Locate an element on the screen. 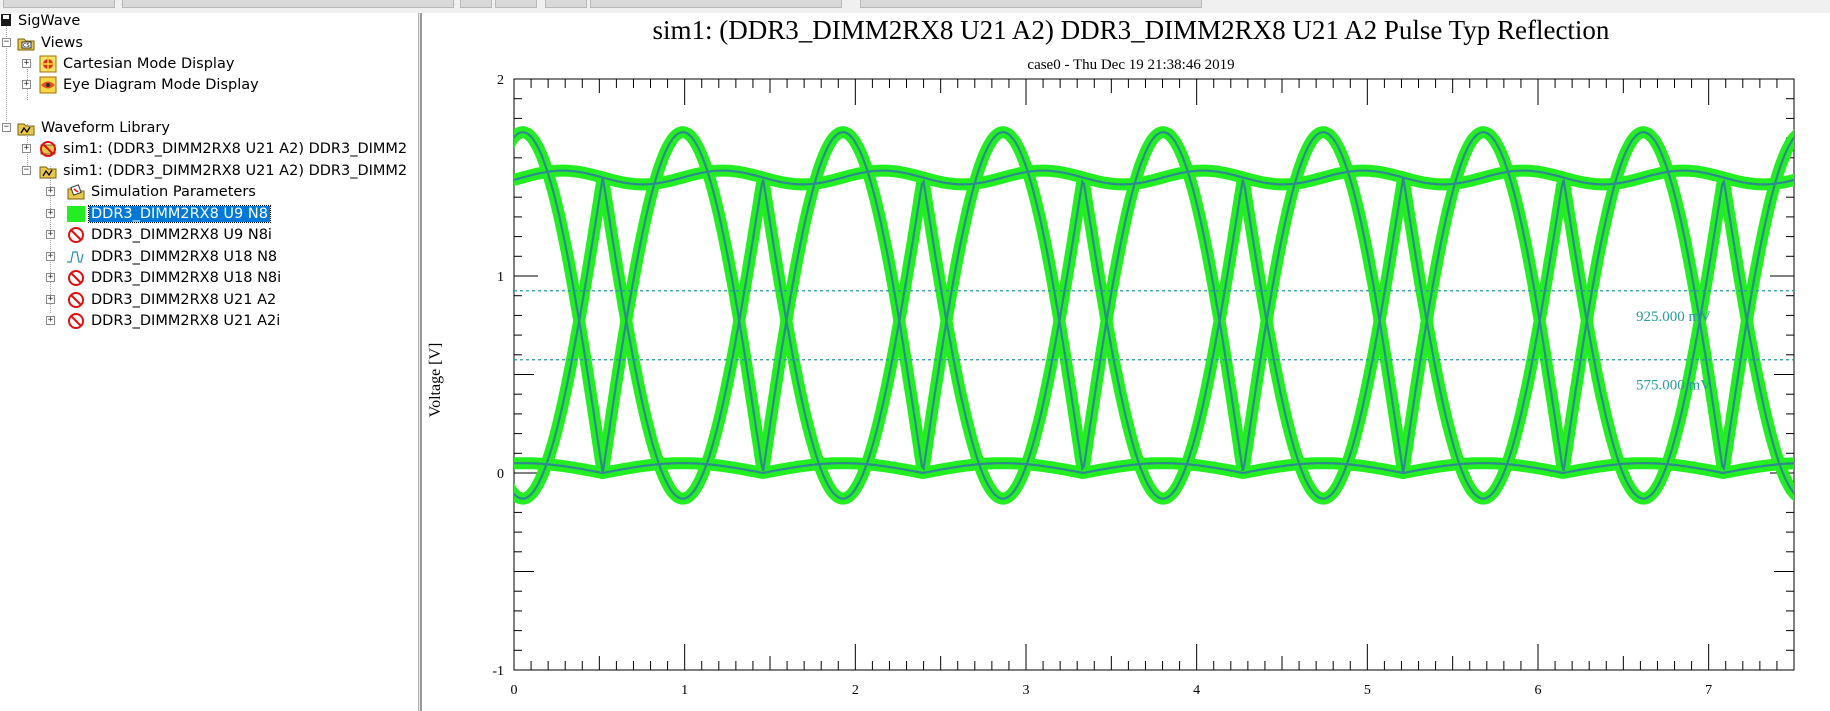 This screenshot has height=711, width=1830. tree-item-cartesian-display: Cartesian Mode Display is located at coordinates (137, 64).